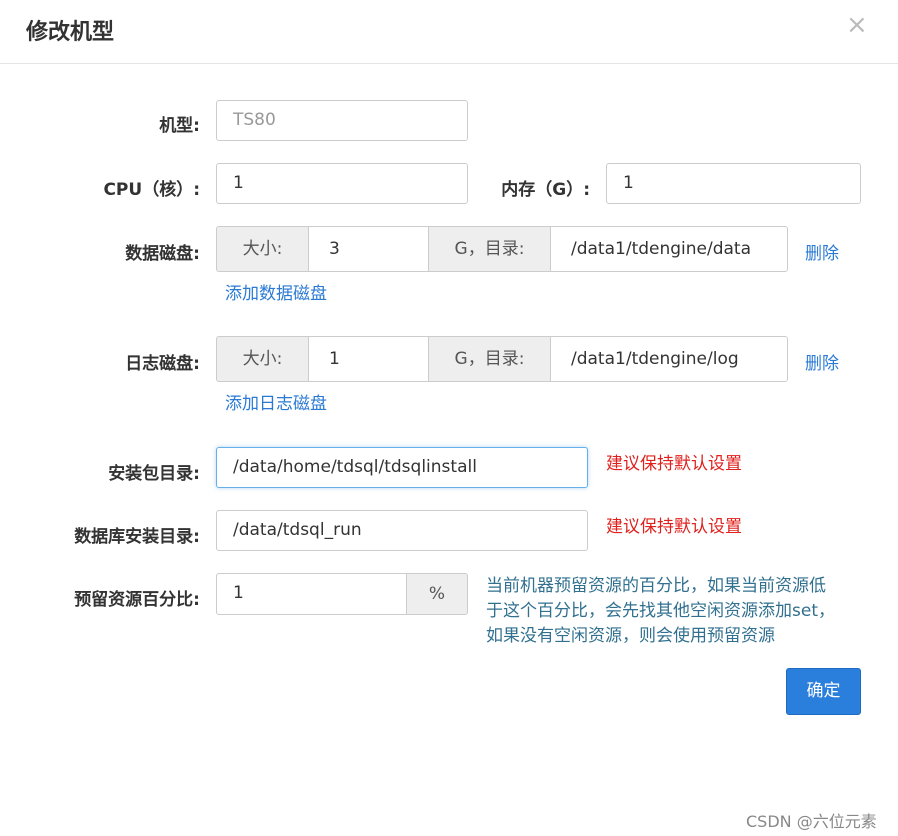  Describe the element at coordinates (545, 190) in the screenshot. I see `memory-label: 内存（G）:` at that location.